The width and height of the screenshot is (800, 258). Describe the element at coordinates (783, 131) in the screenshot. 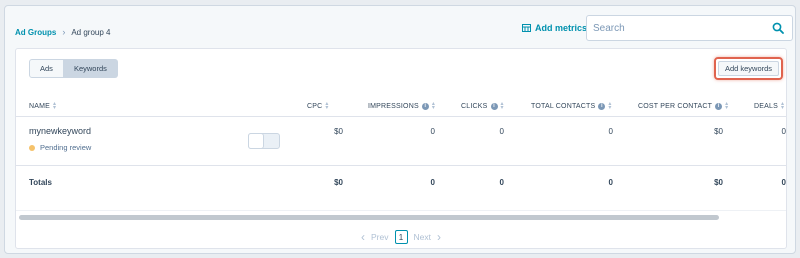

I see `cell-deals: 0` at that location.